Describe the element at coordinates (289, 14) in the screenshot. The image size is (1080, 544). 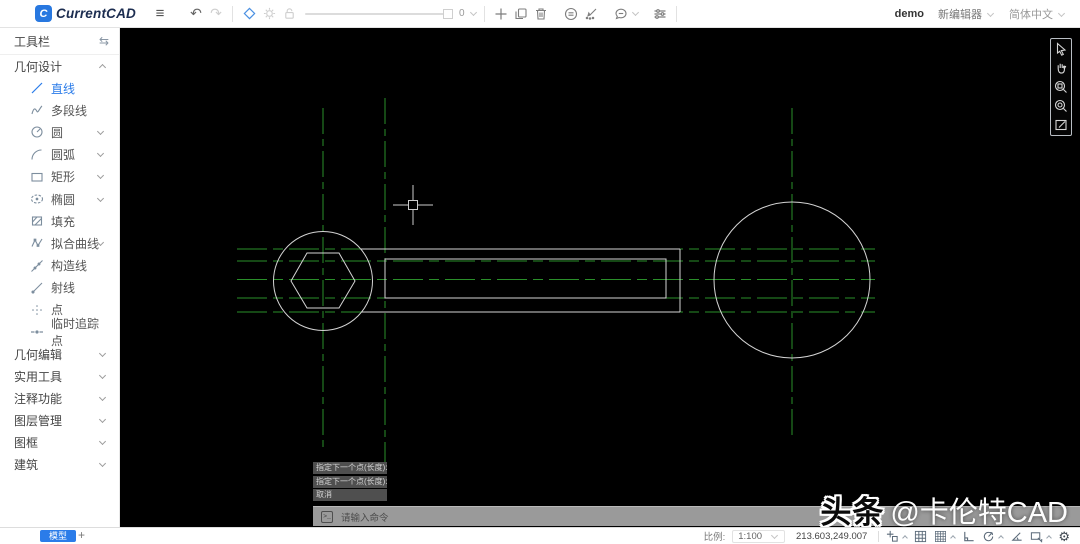
I see `lock-icon` at that location.